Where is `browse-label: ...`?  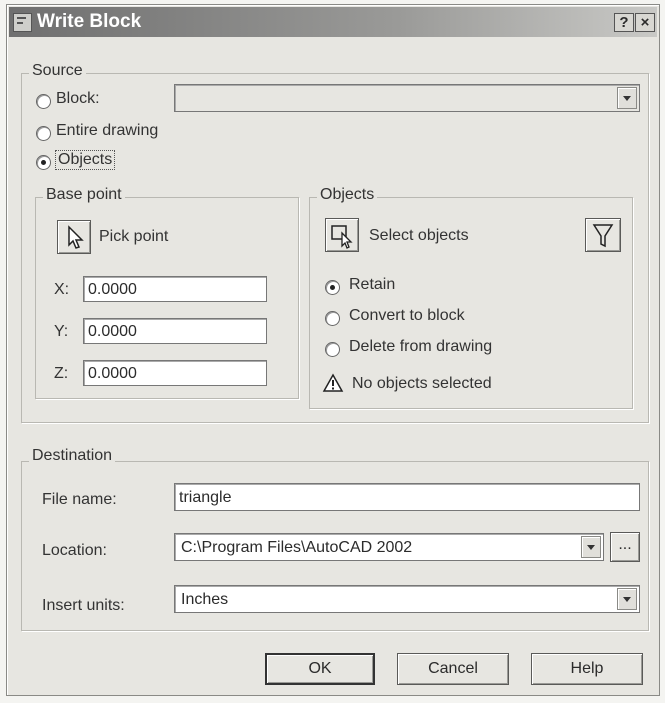 browse-label: ... is located at coordinates (625, 544).